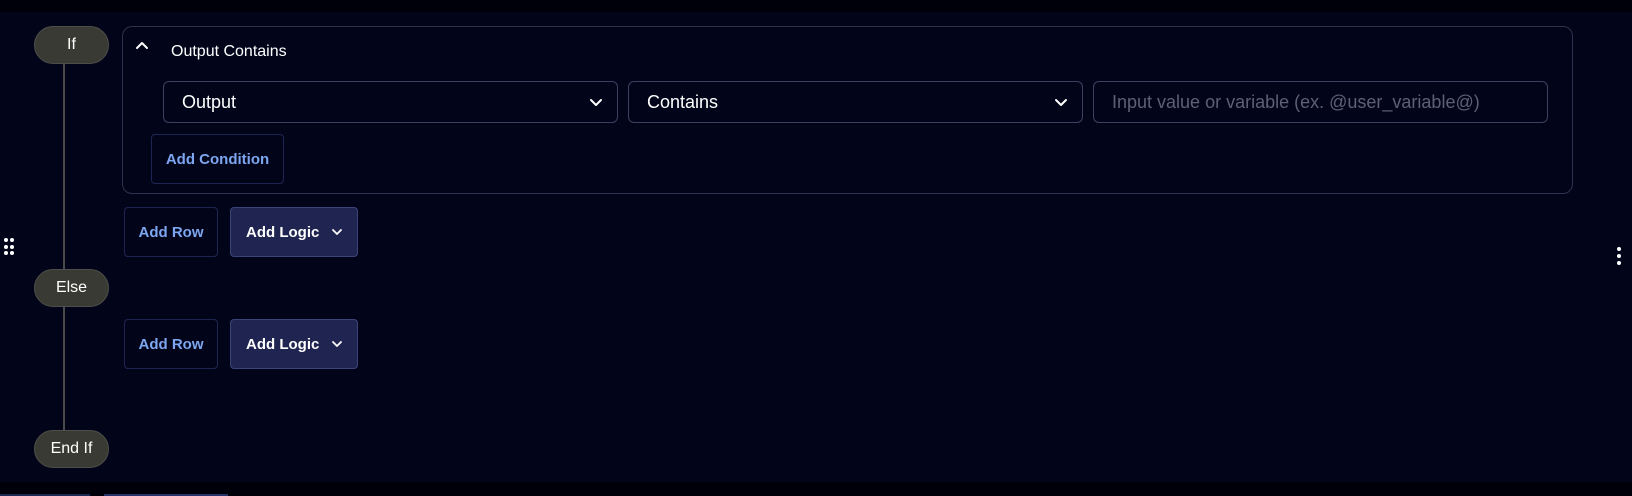 The height and width of the screenshot is (496, 1632). I want to click on operator-select-value: Contains, so click(683, 101).